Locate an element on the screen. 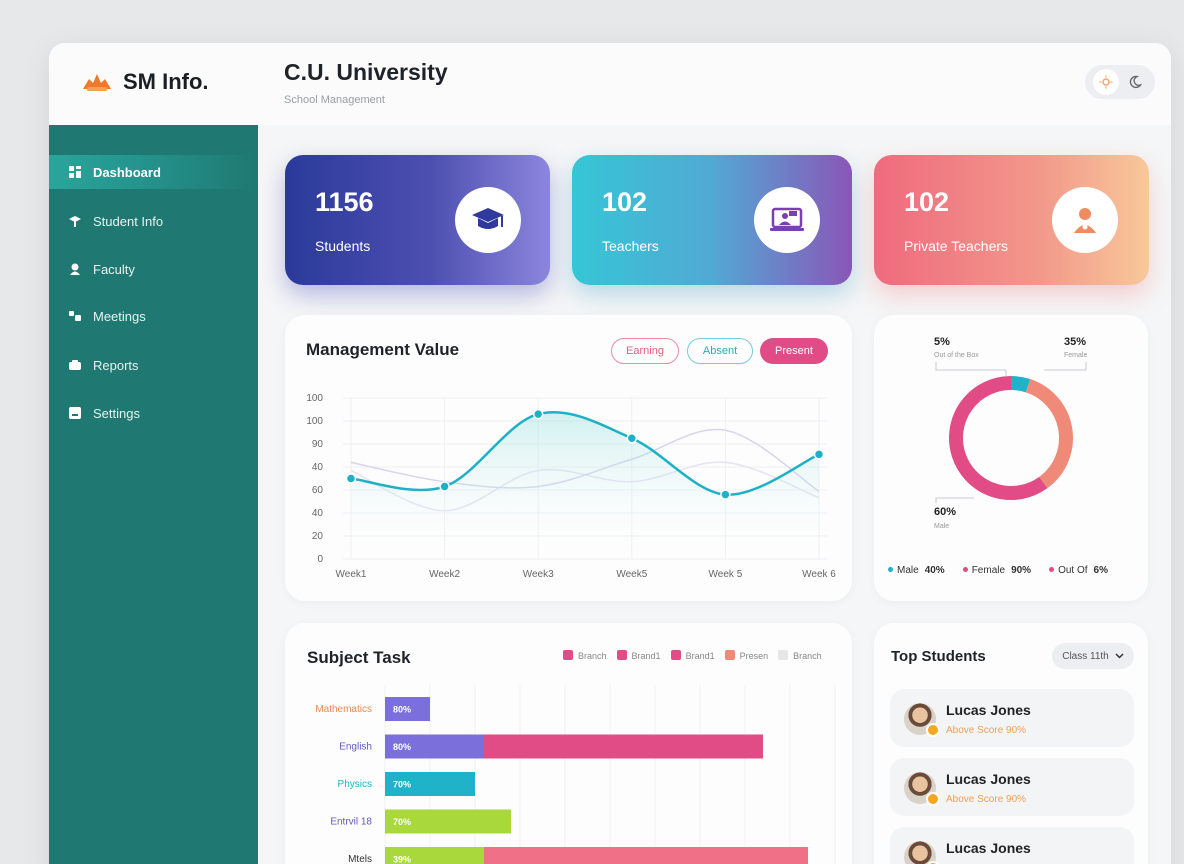 The width and height of the screenshot is (1184, 864). sidebar-item-label: Reports is located at coordinates (116, 365).